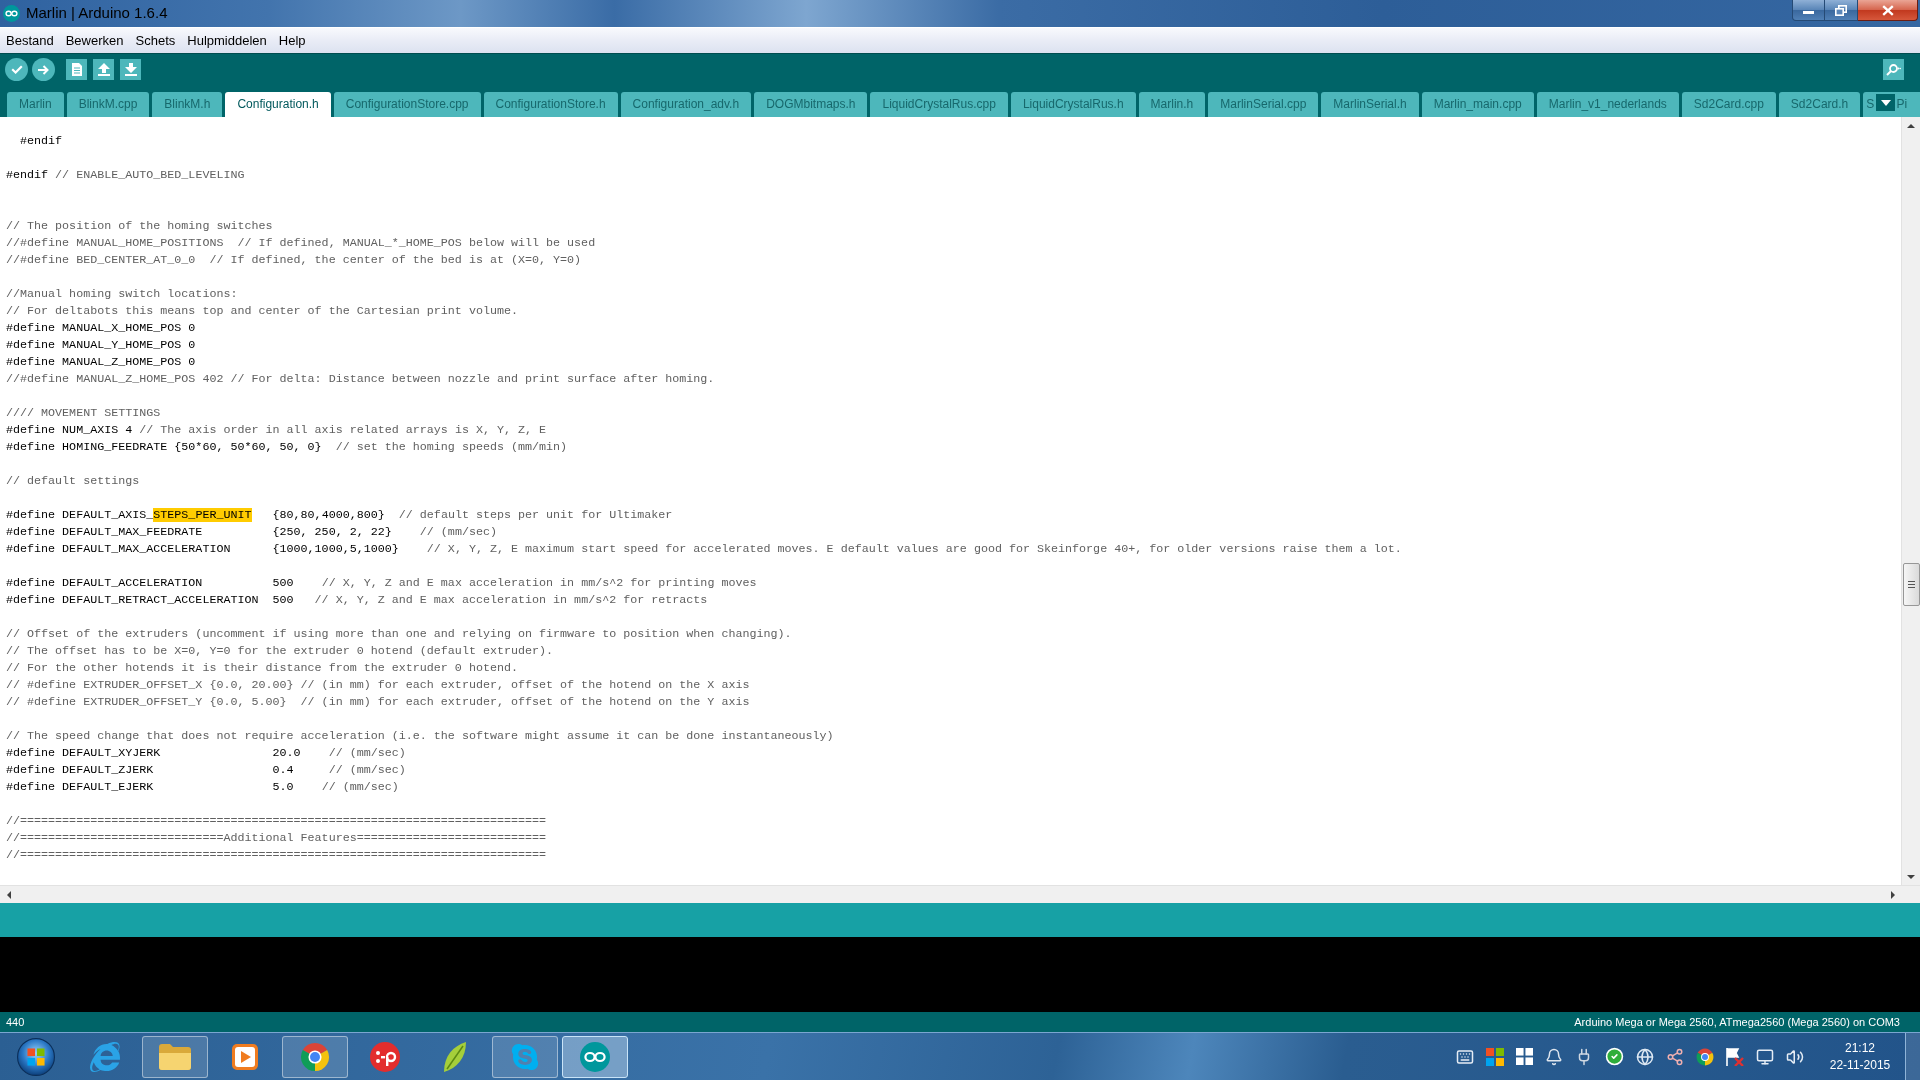 The image size is (1920, 1080). Describe the element at coordinates (1554, 1056) in the screenshot. I see `bell-icon` at that location.